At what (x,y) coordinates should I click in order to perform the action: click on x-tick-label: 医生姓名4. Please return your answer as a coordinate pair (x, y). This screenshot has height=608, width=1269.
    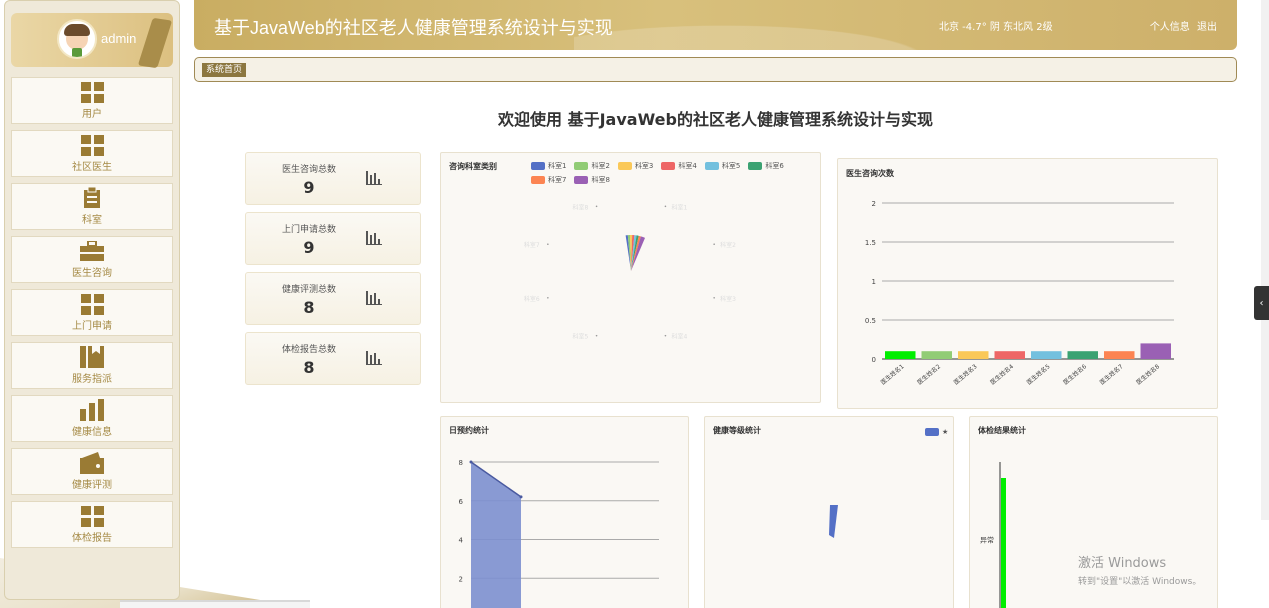
    Looking at the image, I should click on (1002, 374).